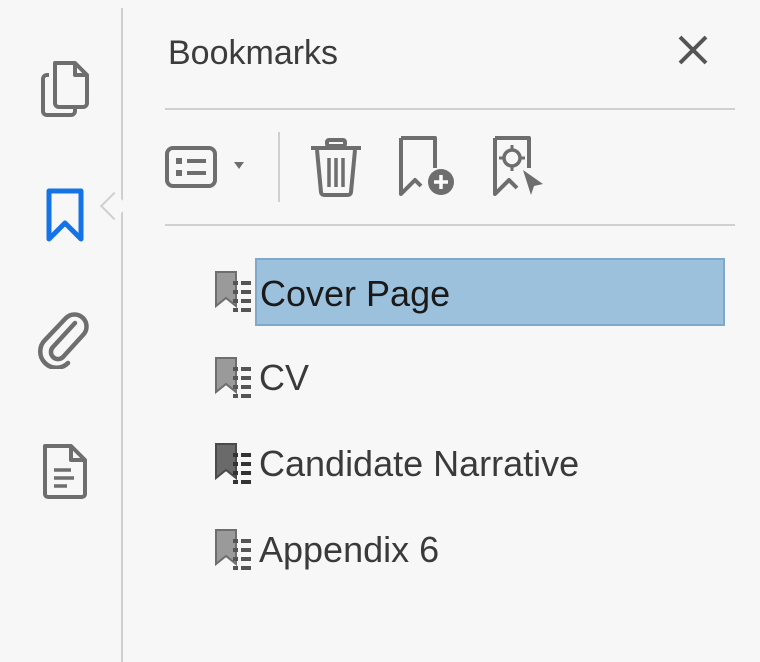  Describe the element at coordinates (279, 167) in the screenshot. I see `toolbar-separator` at that location.